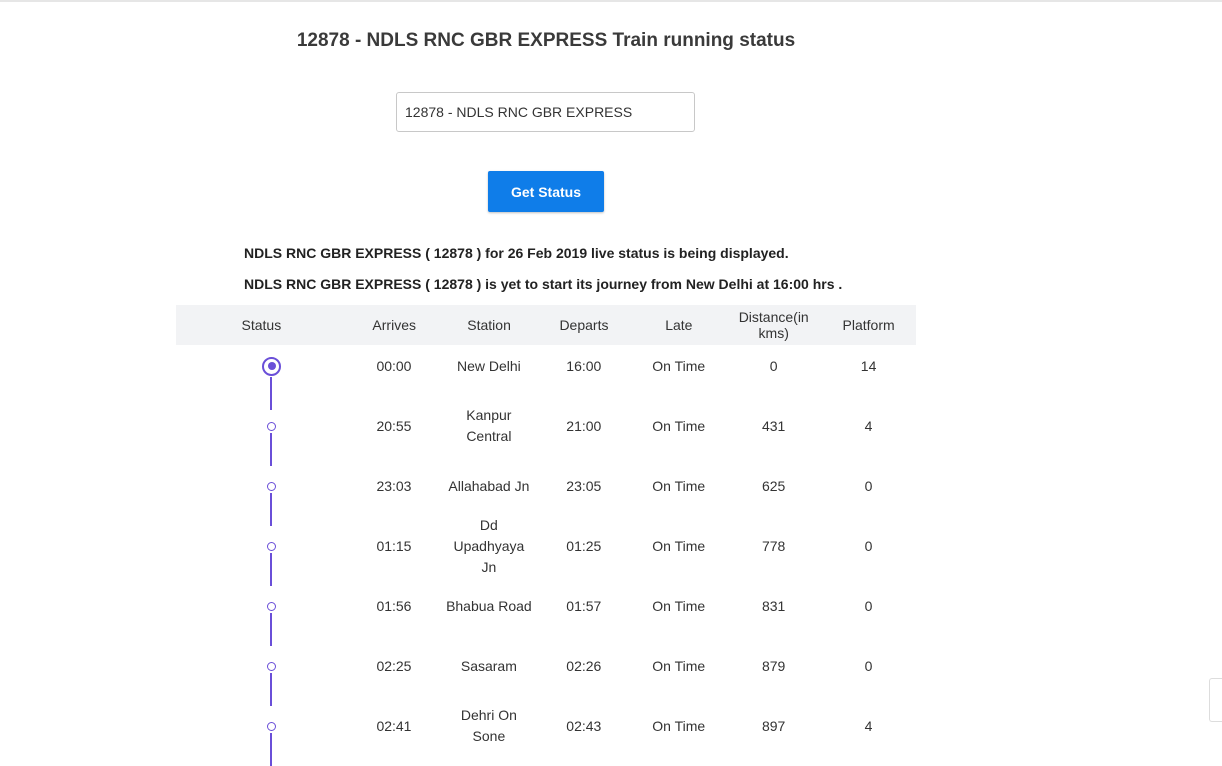 The height and width of the screenshot is (766, 1222). What do you see at coordinates (546, 550) in the screenshot?
I see `table-row: 01:15 Dd Upadhyaya Jn 01:25 On Time 778 0` at bounding box center [546, 550].